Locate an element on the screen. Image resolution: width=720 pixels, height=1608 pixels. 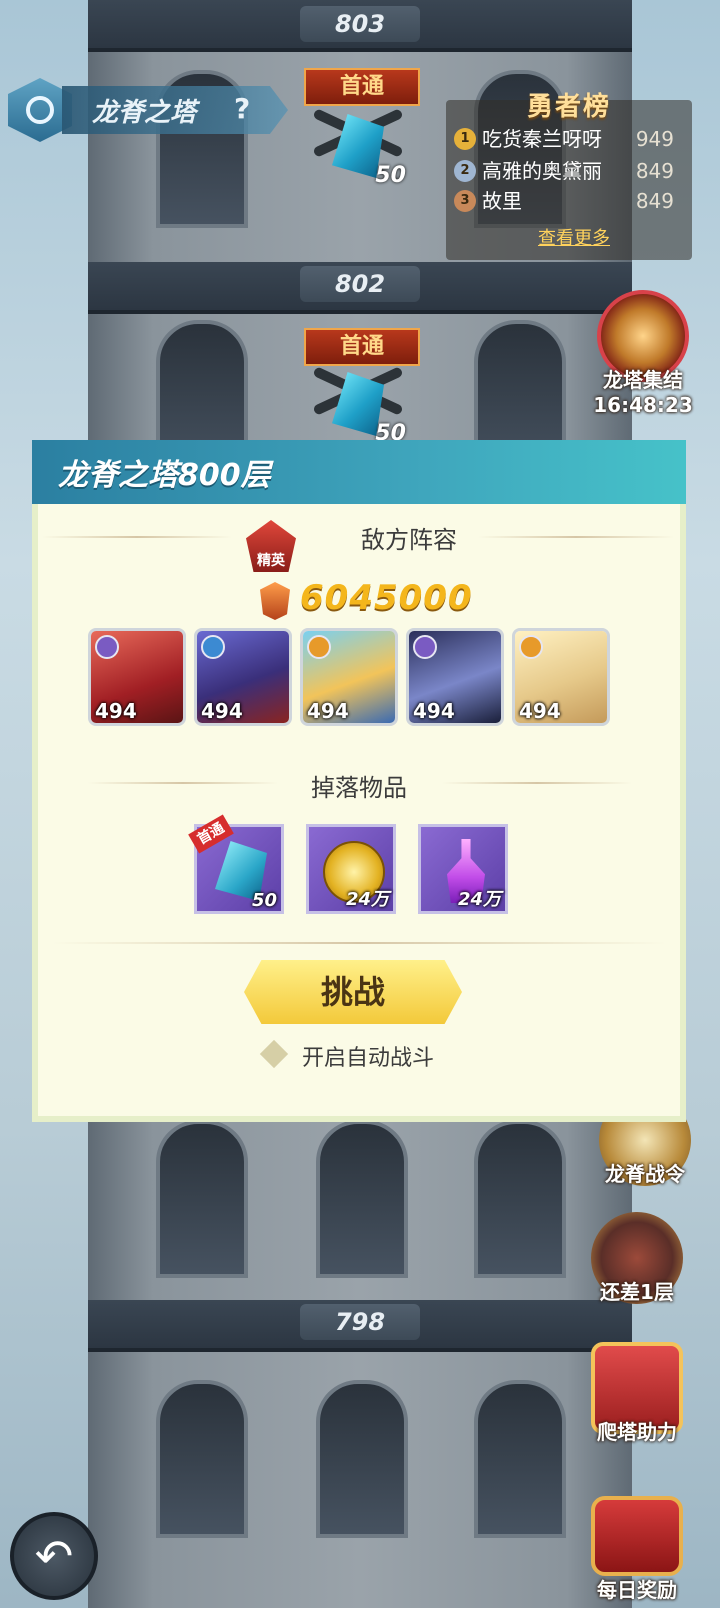
back-arrow-icon: ↶ is located at coordinates (54, 1556).